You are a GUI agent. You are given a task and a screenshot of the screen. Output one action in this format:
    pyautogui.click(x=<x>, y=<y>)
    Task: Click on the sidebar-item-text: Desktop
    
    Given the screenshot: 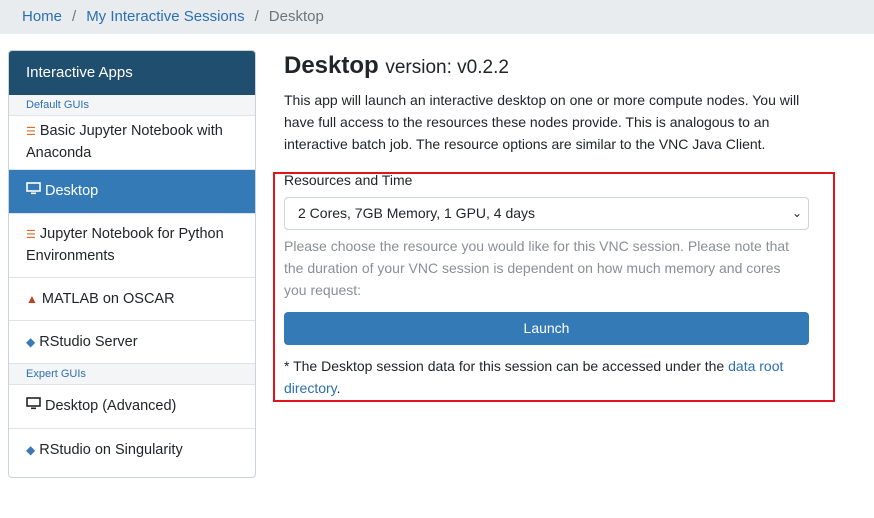 What is the action you would take?
    pyautogui.click(x=72, y=191)
    